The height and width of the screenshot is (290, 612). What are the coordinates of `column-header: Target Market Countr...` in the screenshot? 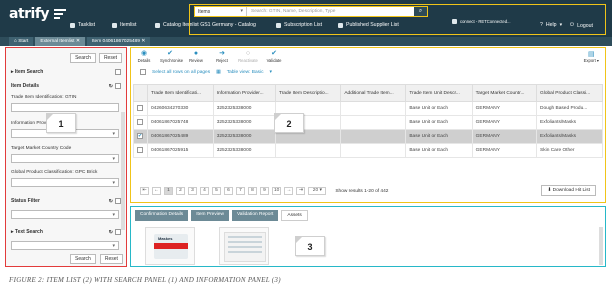 It's located at (504, 93).